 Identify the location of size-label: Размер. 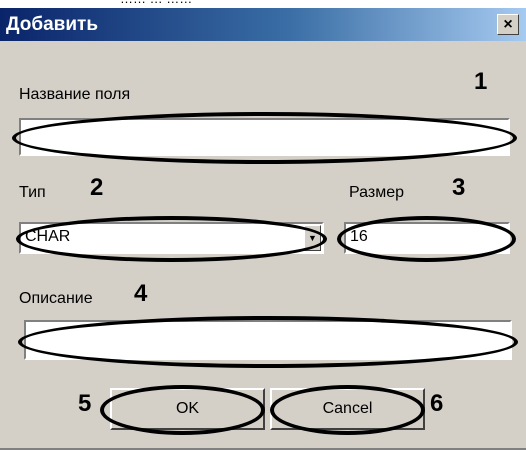
(376, 192).